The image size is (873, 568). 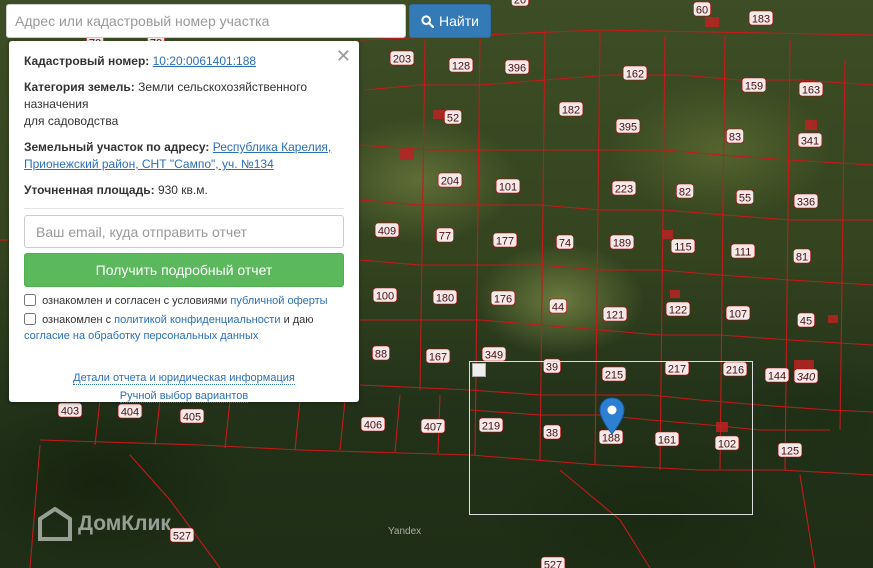 I want to click on plot-number-label: 176, so click(x=503, y=300).